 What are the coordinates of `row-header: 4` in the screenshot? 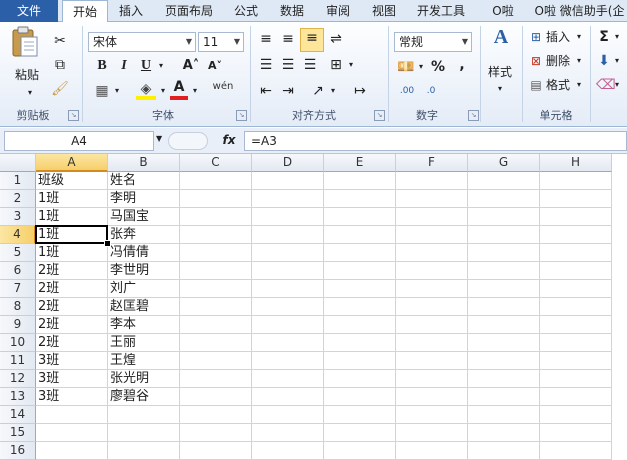 It's located at (18, 235).